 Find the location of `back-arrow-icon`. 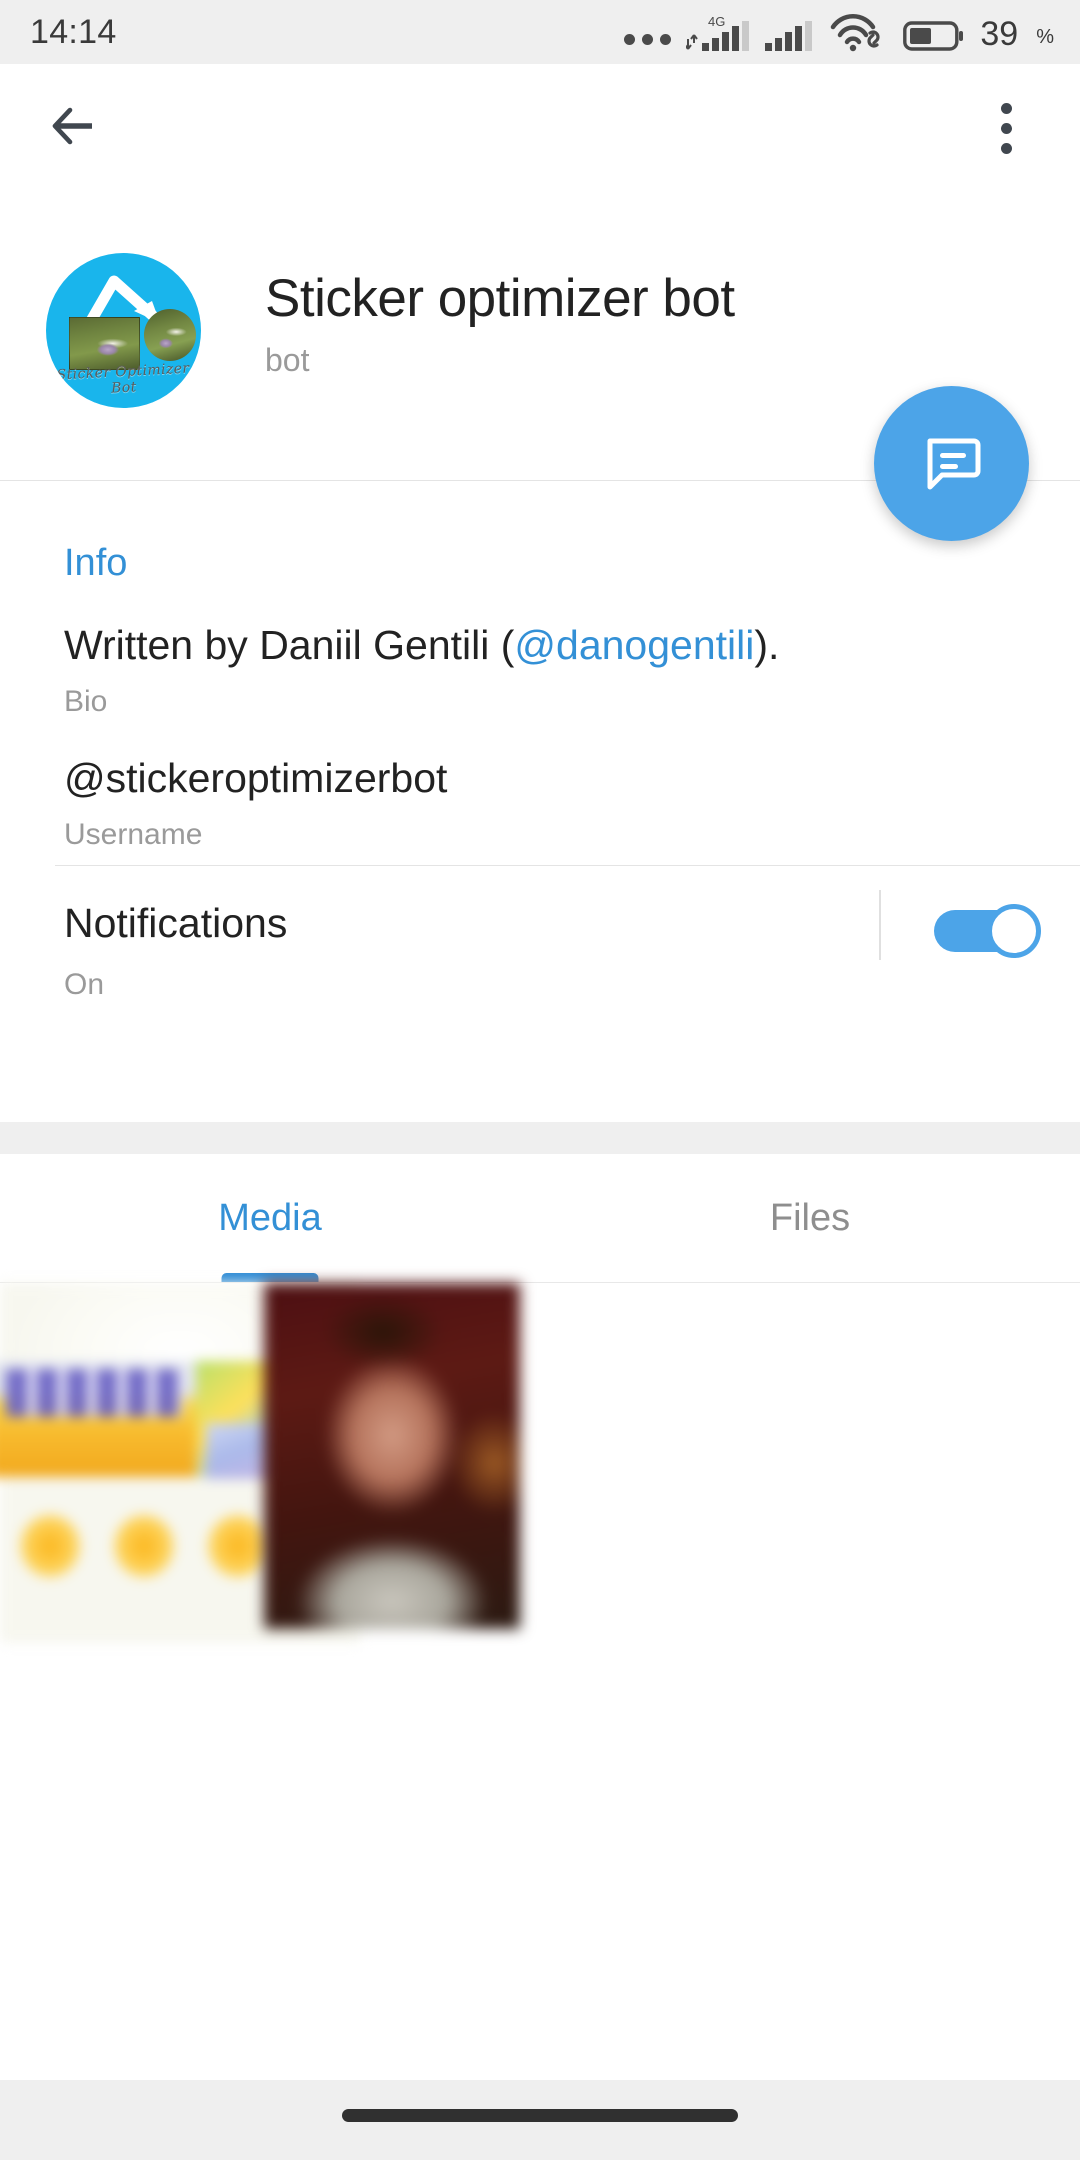

back-arrow-icon is located at coordinates (74, 128).